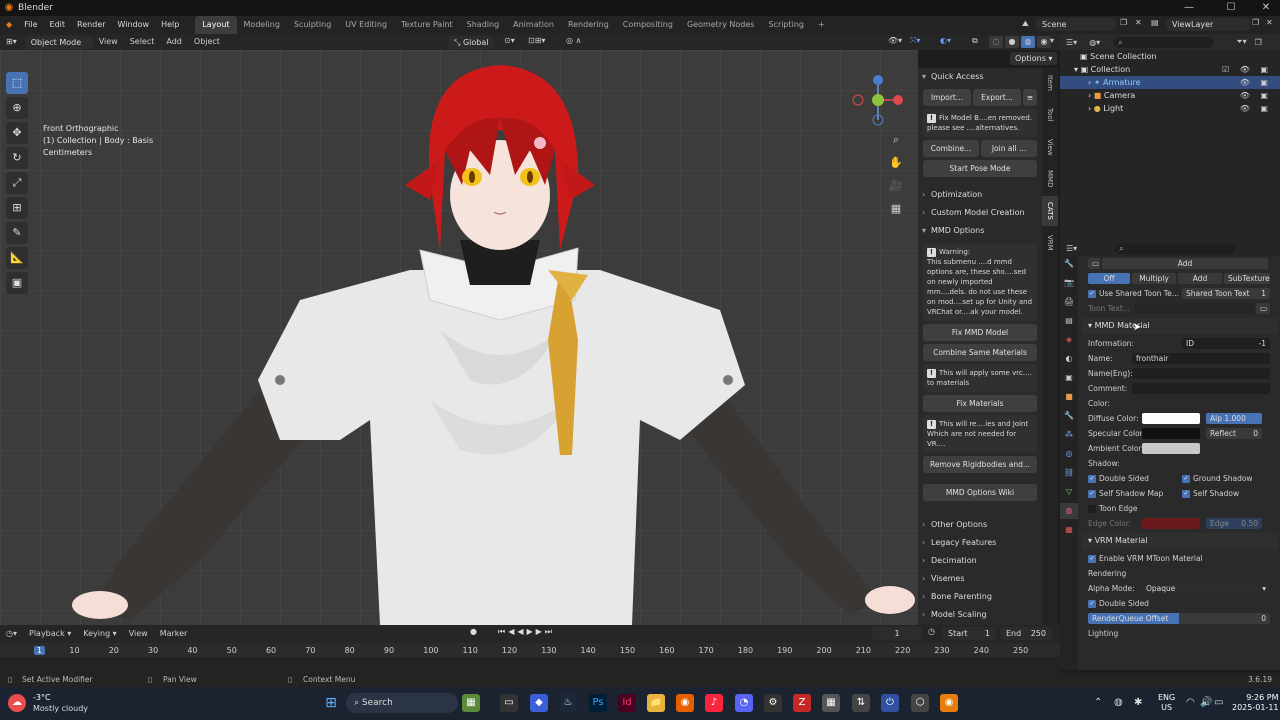 The height and width of the screenshot is (720, 1280). What do you see at coordinates (861, 703) in the screenshot?
I see `app-icon: ⇅` at bounding box center [861, 703].